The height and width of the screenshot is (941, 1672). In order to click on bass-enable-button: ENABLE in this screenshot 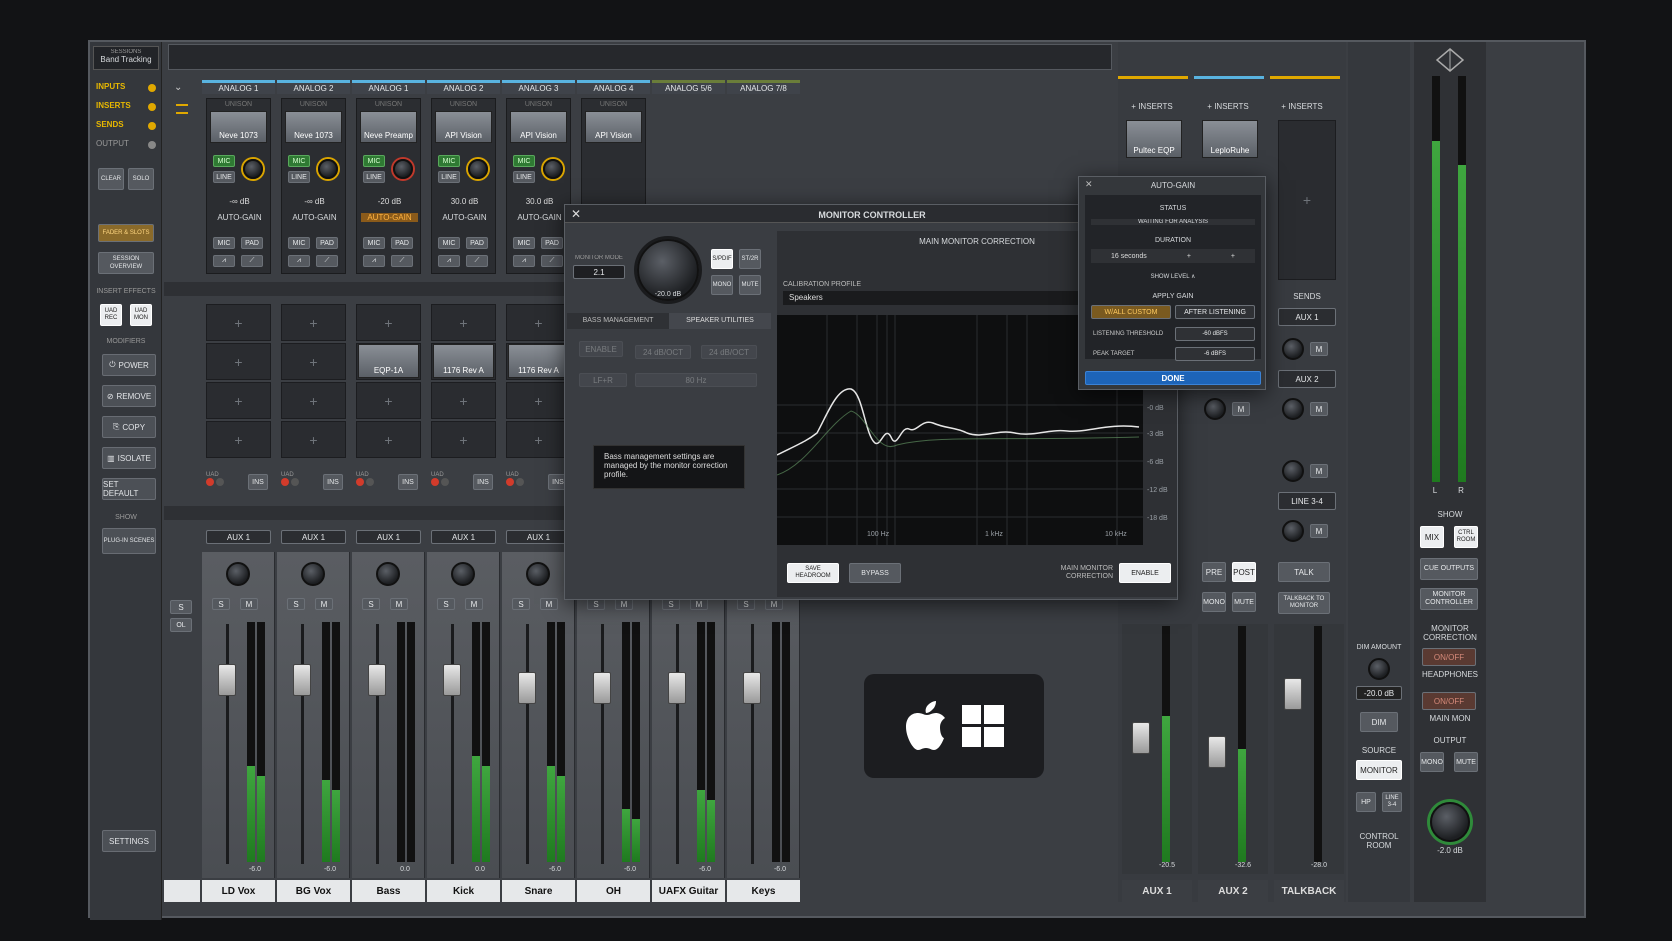, I will do `click(601, 349)`.